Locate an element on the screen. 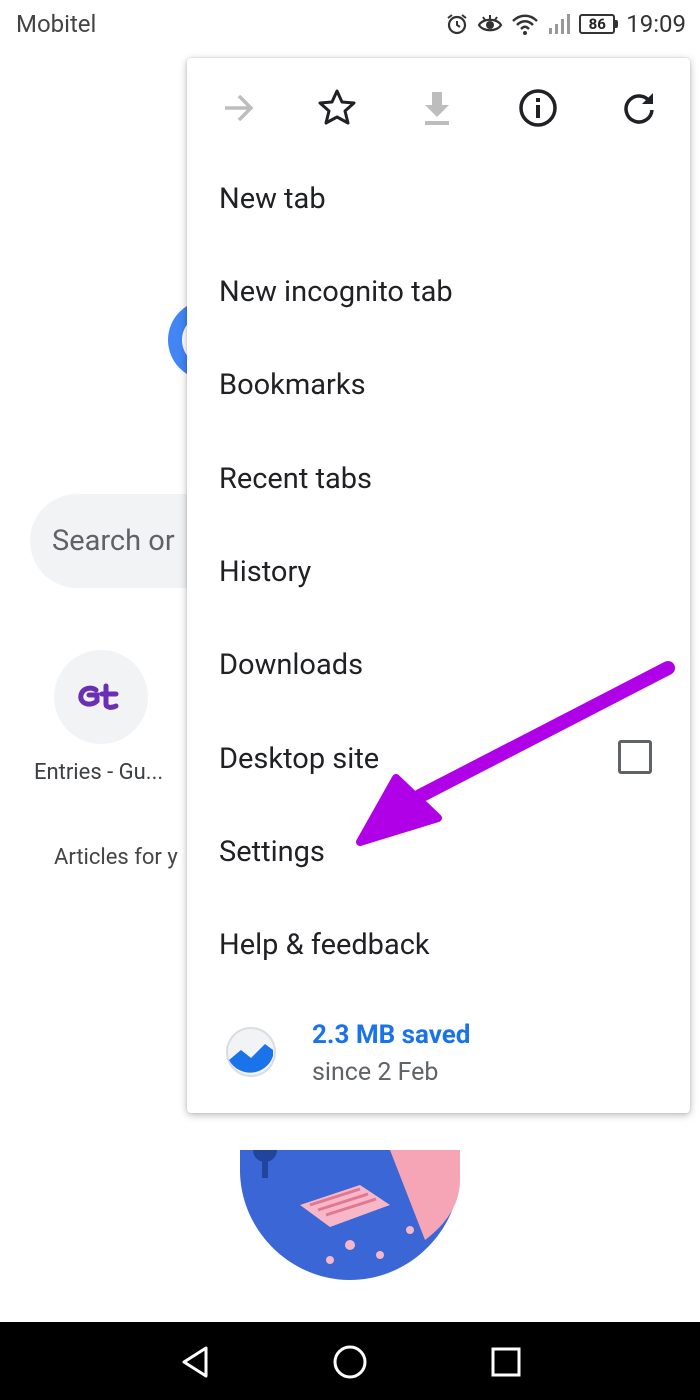 The width and height of the screenshot is (700, 1400). recents-icon is located at coordinates (506, 1362).